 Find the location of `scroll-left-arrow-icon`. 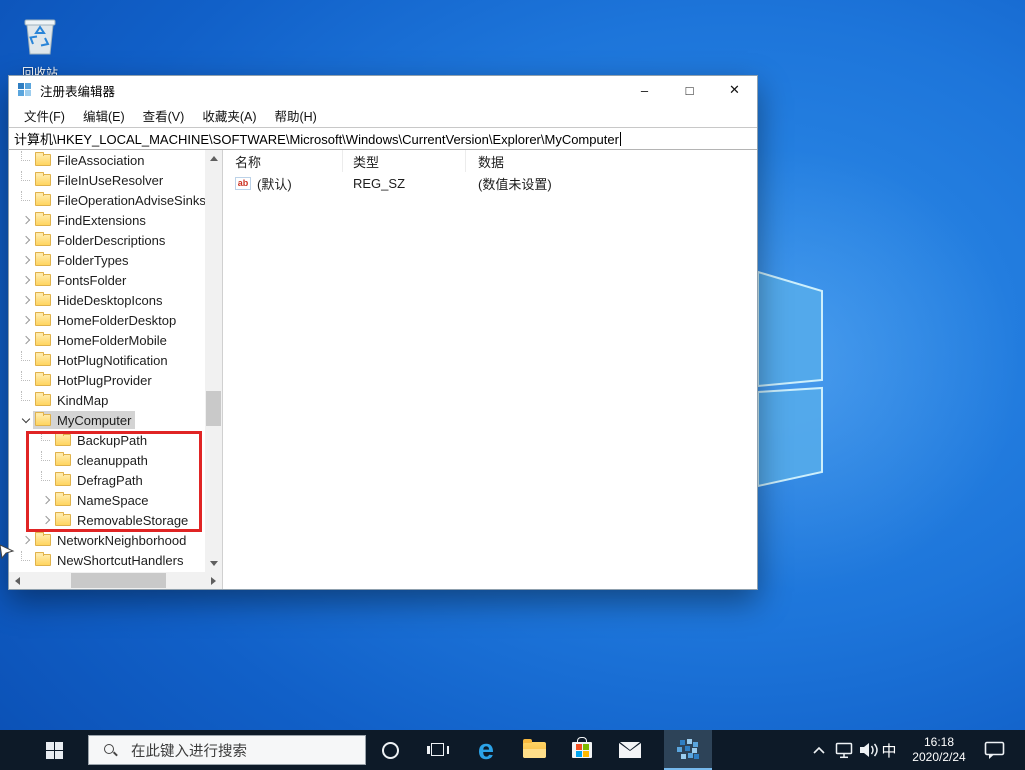

scroll-left-arrow-icon is located at coordinates (17, 580).